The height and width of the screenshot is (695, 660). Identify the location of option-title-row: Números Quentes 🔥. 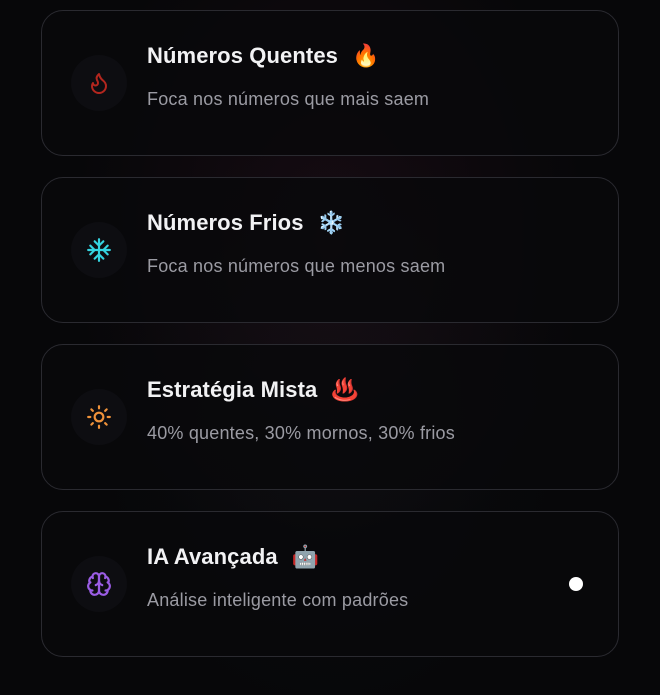
(263, 56).